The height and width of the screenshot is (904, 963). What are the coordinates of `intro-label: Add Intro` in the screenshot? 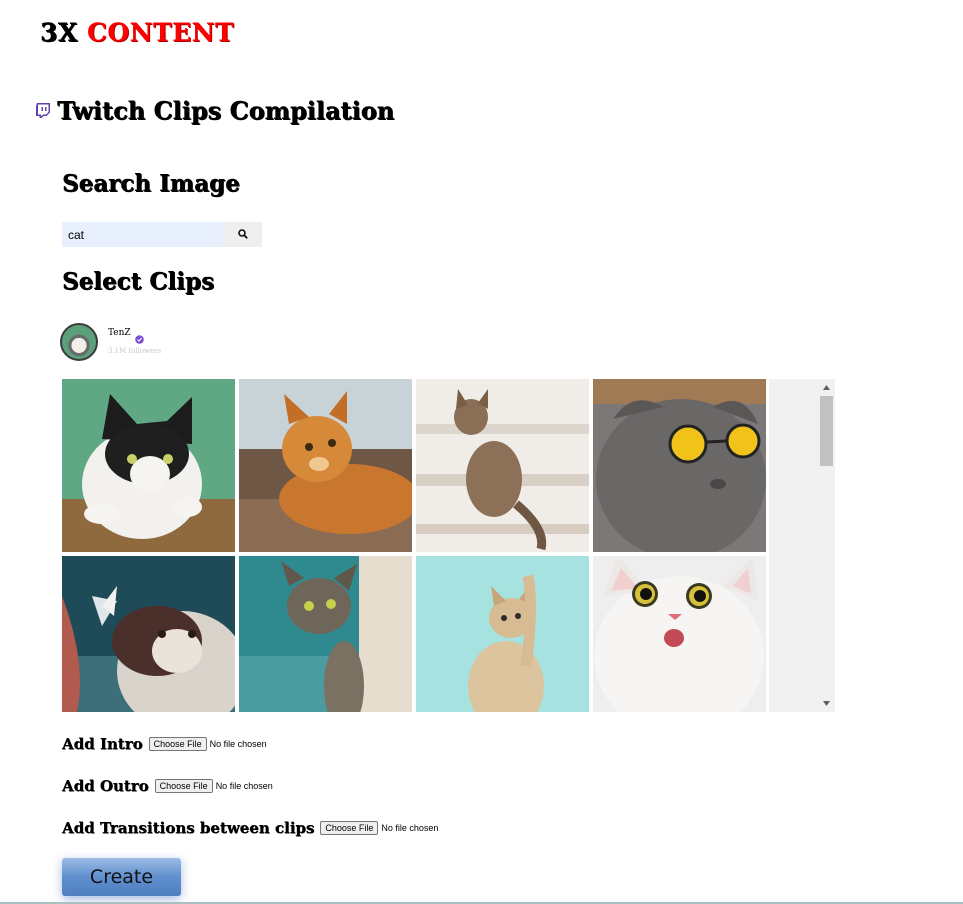 It's located at (102, 744).